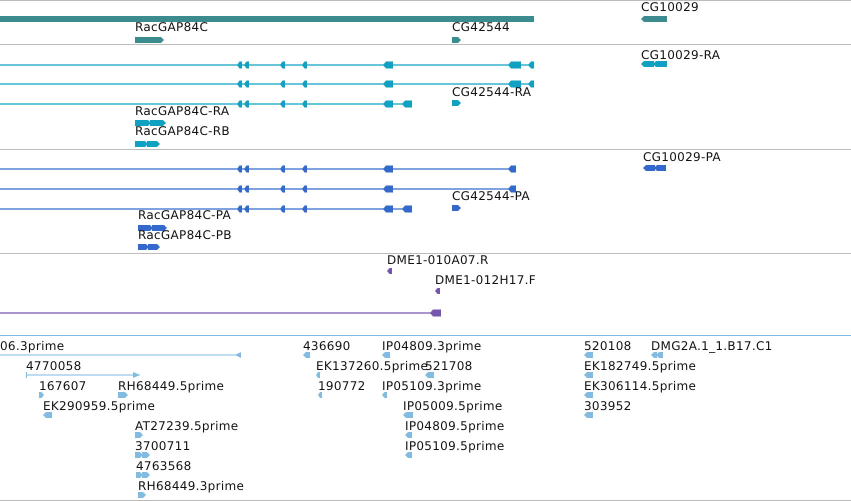 The width and height of the screenshot is (851, 501). I want to click on feature-label: DME1-010A07.R, so click(438, 260).